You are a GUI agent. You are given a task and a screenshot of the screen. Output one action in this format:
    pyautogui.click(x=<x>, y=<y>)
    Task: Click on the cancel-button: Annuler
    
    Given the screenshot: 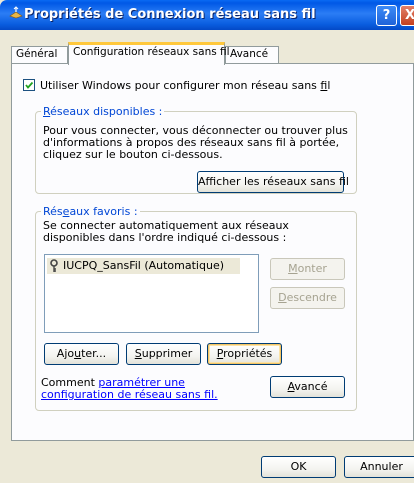 What is the action you would take?
    pyautogui.click(x=379, y=467)
    